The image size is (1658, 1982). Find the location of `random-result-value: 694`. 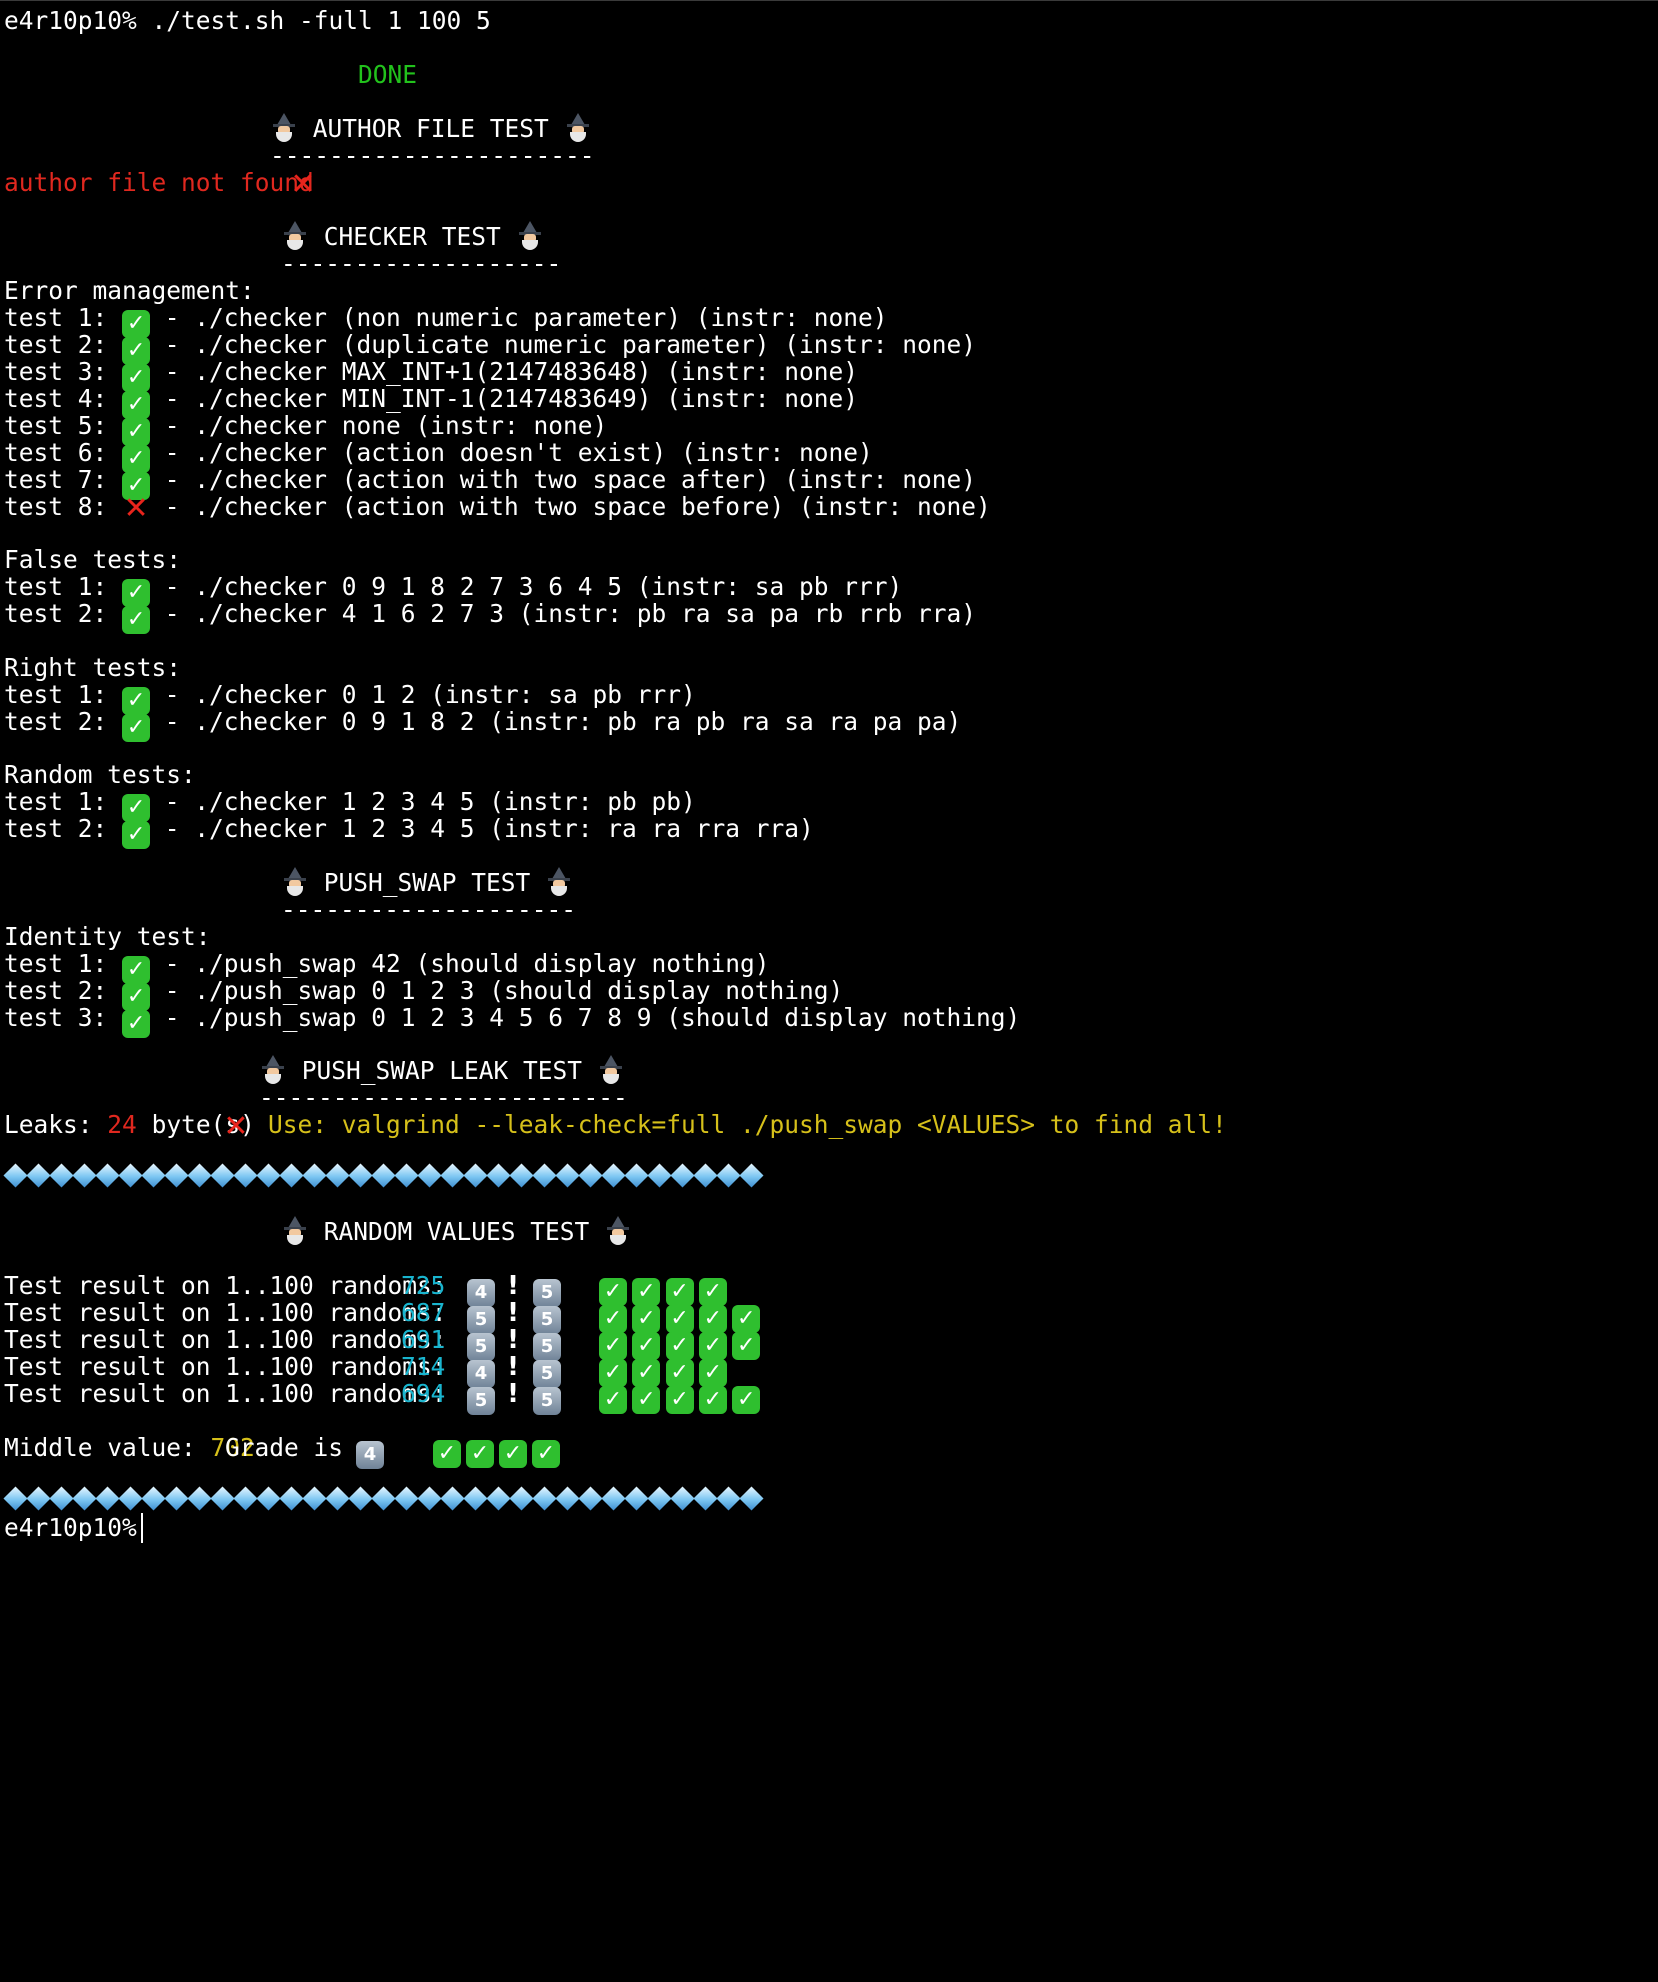

random-result-value: 694 is located at coordinates (423, 1393).